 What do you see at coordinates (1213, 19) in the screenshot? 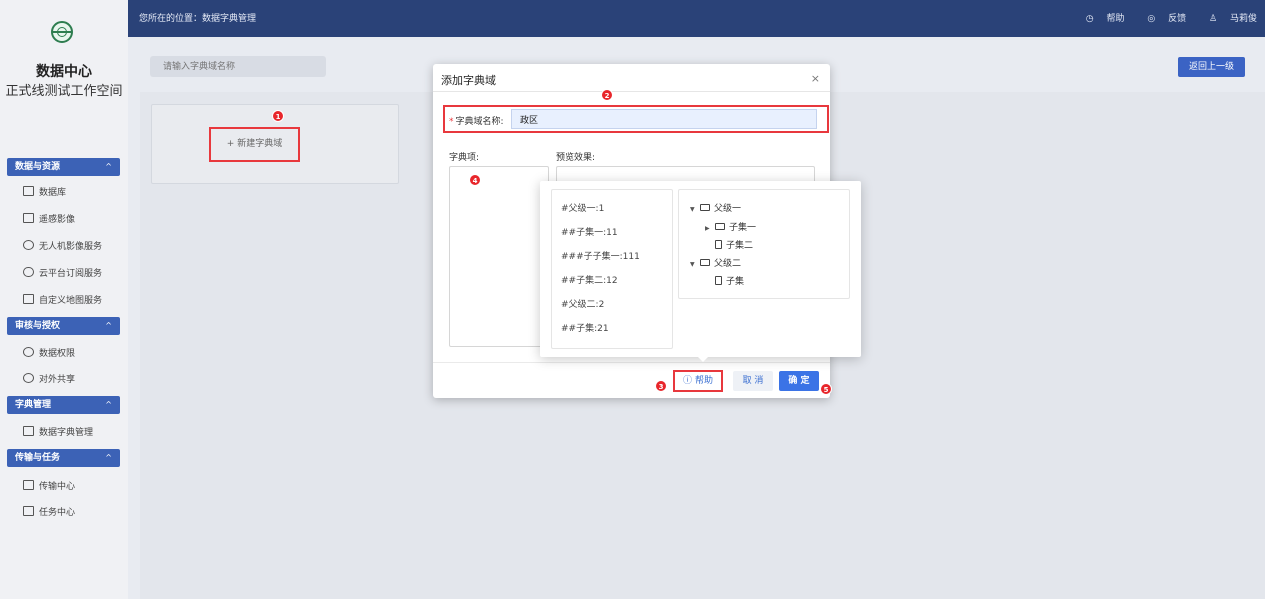
I see `user-icon: ♙` at bounding box center [1213, 19].